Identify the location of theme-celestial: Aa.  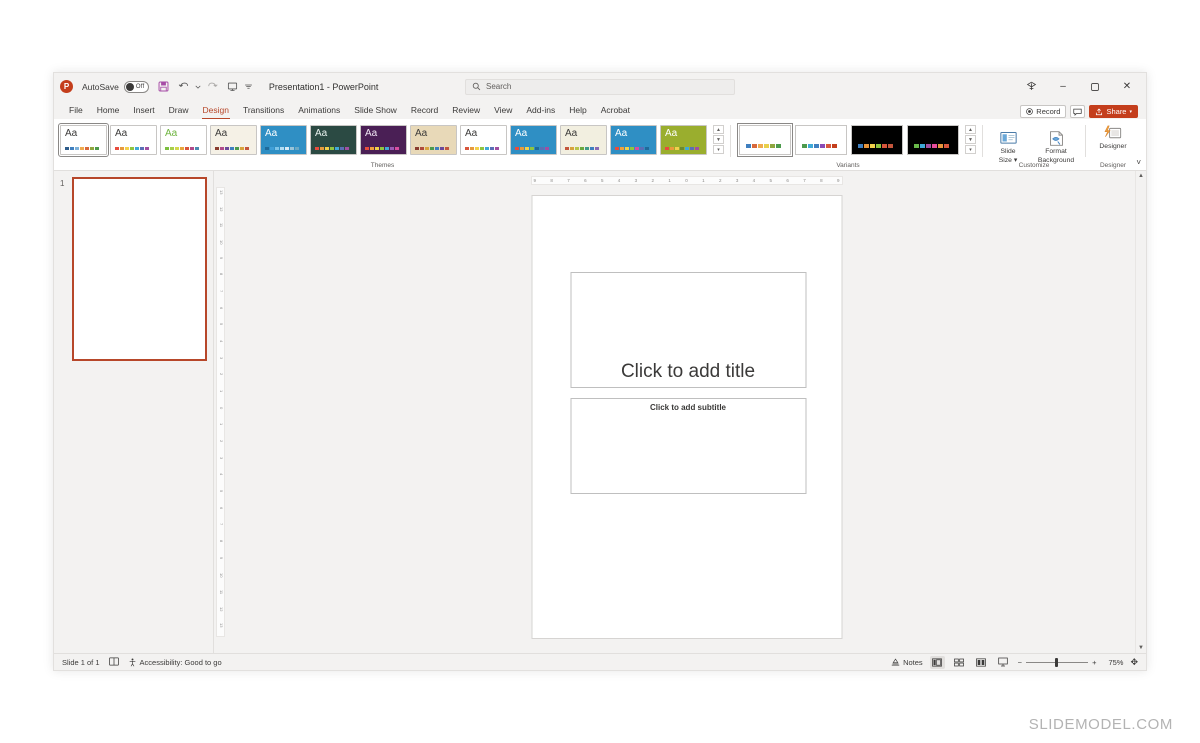
(183, 140).